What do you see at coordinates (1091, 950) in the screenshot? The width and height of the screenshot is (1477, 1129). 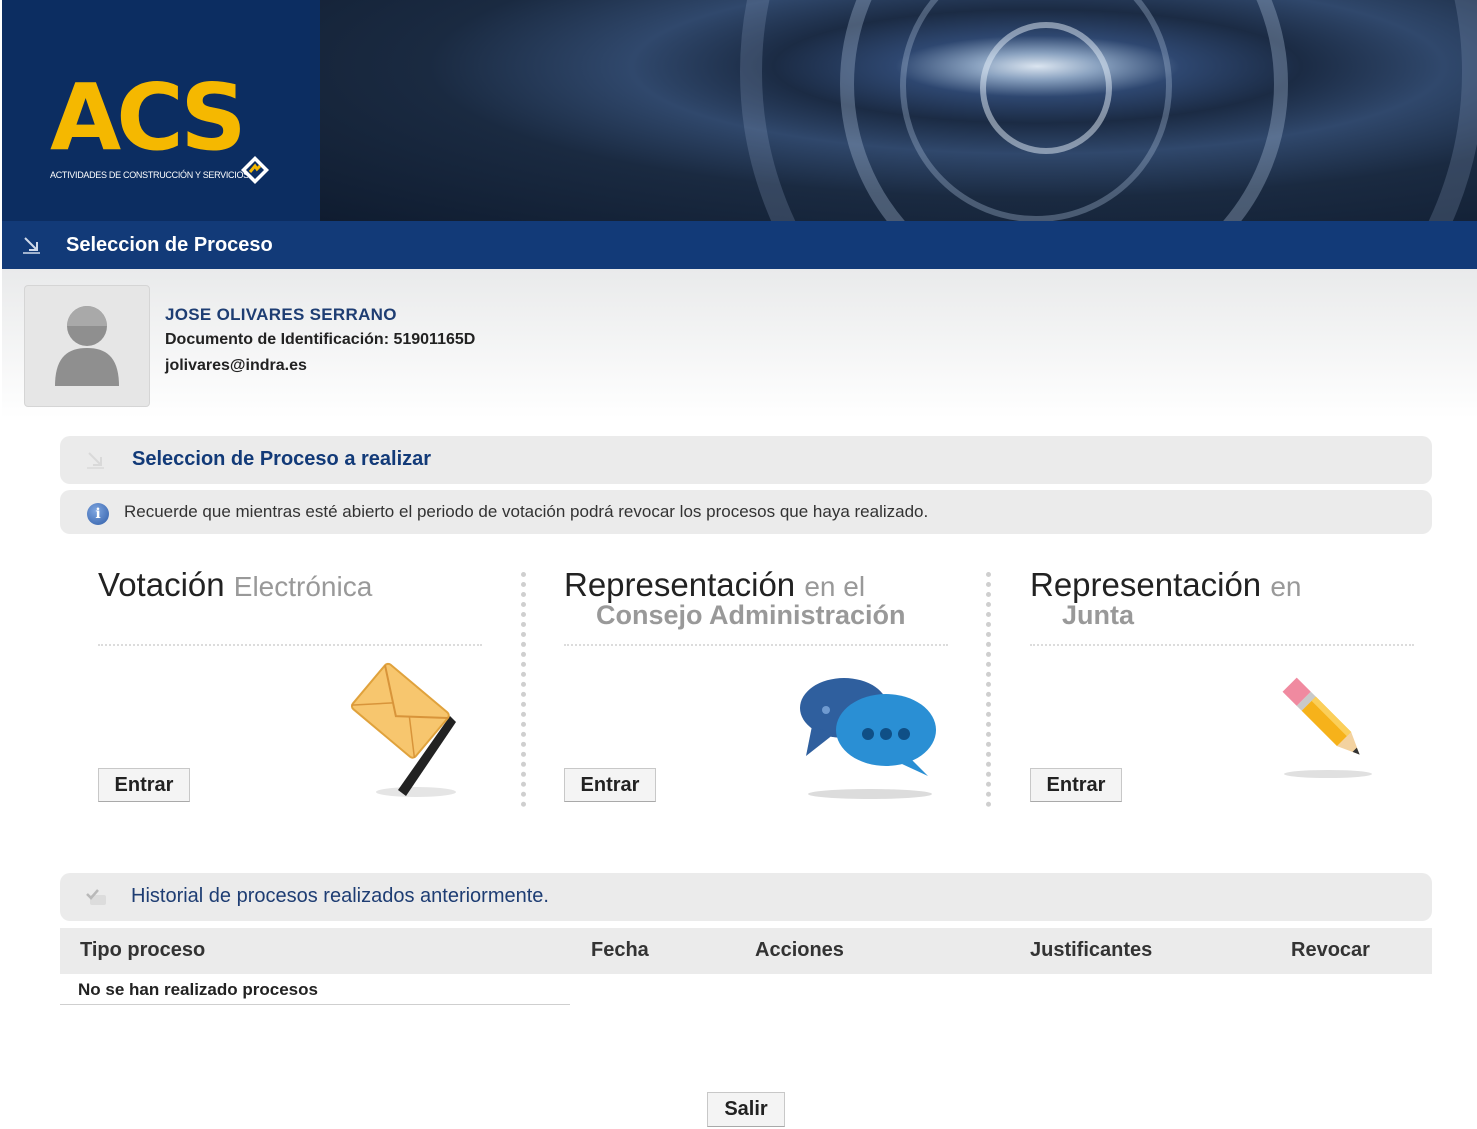 I see `column-header-receipts: Justificantes` at bounding box center [1091, 950].